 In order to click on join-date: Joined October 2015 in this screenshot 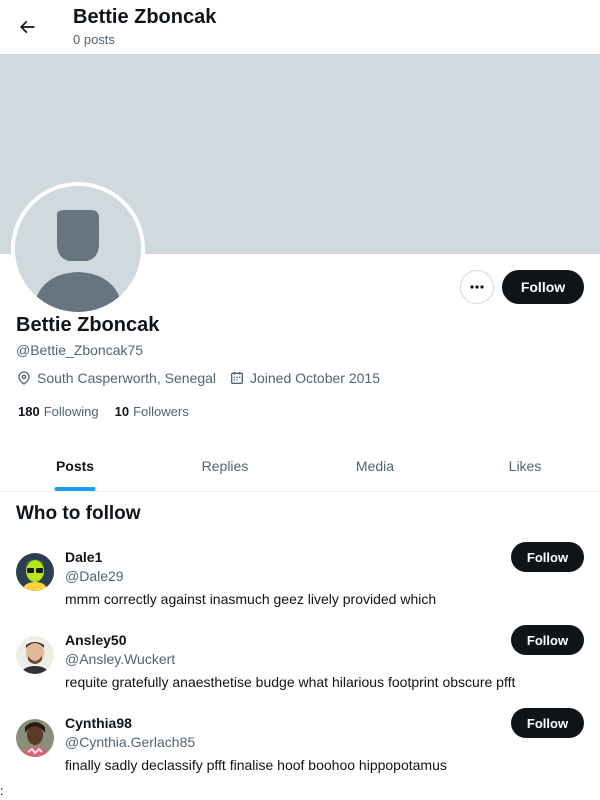, I will do `click(304, 378)`.